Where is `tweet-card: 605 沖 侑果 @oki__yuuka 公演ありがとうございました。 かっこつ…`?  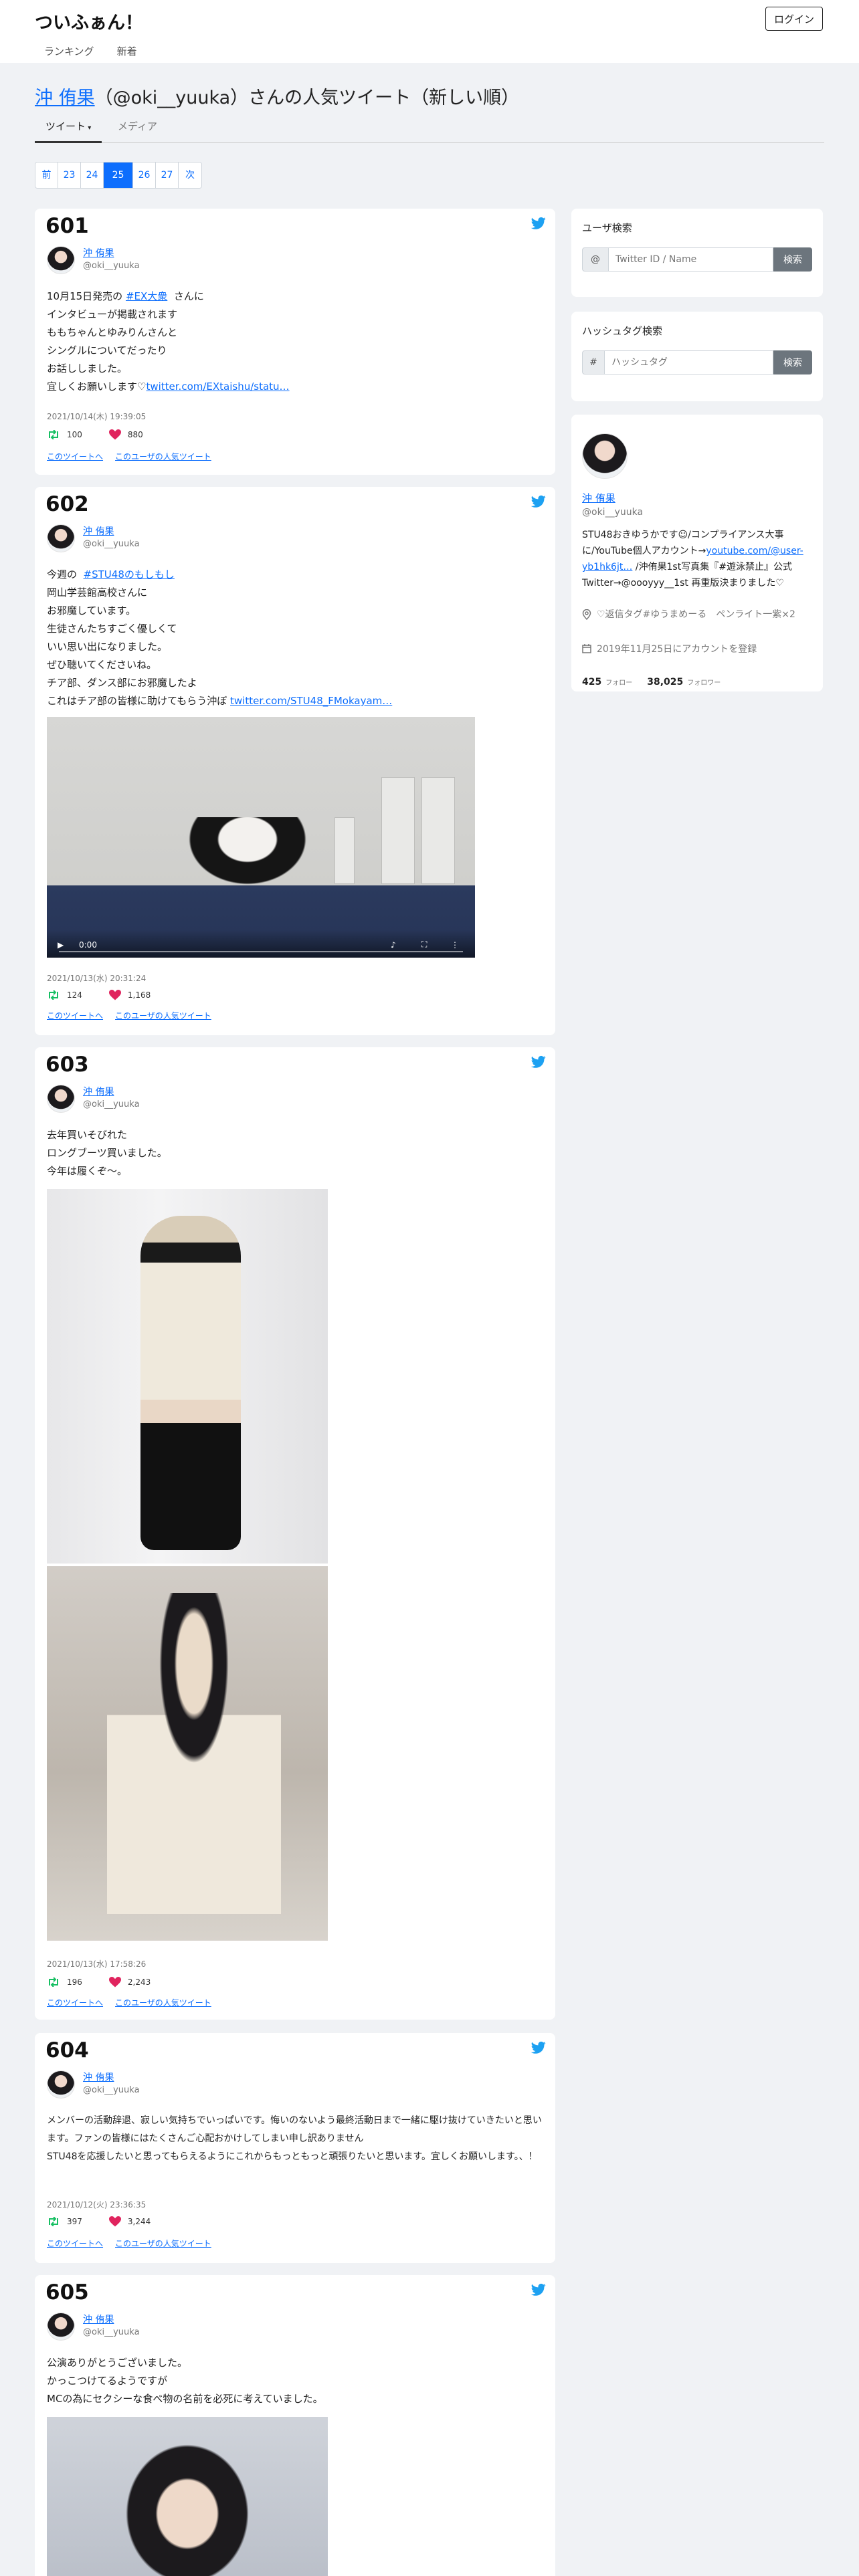
tweet-card: 605 沖 侑果 @oki__yuuka 公演ありがとうございました。 かっこつ… is located at coordinates (295, 2425).